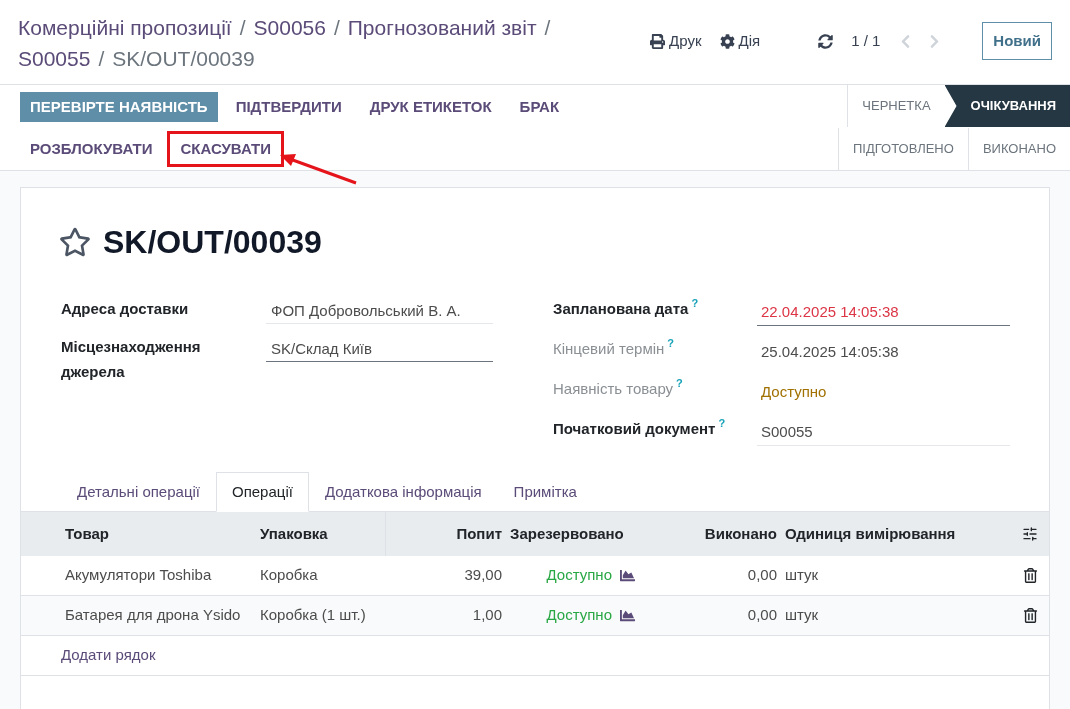 The width and height of the screenshot is (1070, 709). Describe the element at coordinates (262, 492) in the screenshot. I see `tab: Операції` at that location.